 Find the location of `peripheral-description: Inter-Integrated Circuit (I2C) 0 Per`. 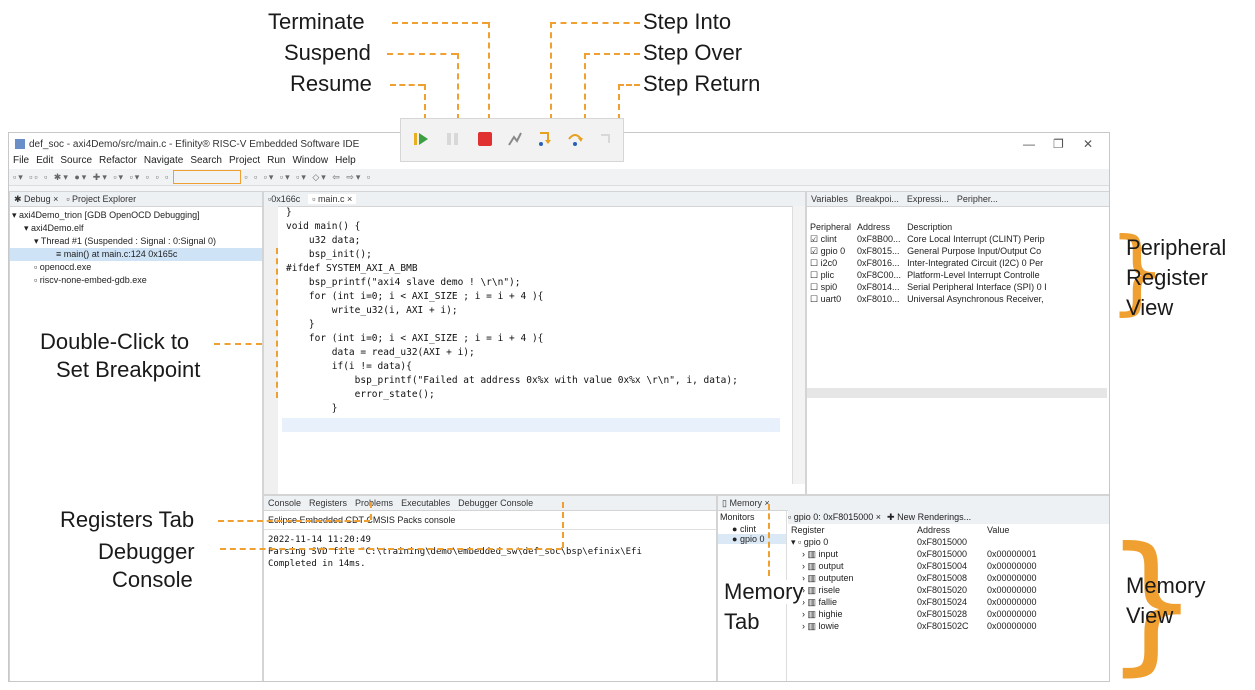

peripheral-description: Inter-Integrated Circuit (I2C) 0 Per is located at coordinates (975, 263).